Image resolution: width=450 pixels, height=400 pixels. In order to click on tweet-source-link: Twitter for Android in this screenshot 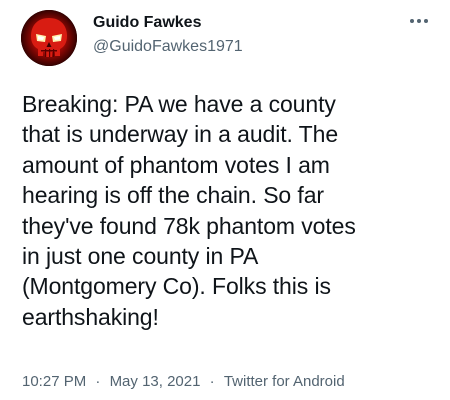, I will do `click(284, 381)`.